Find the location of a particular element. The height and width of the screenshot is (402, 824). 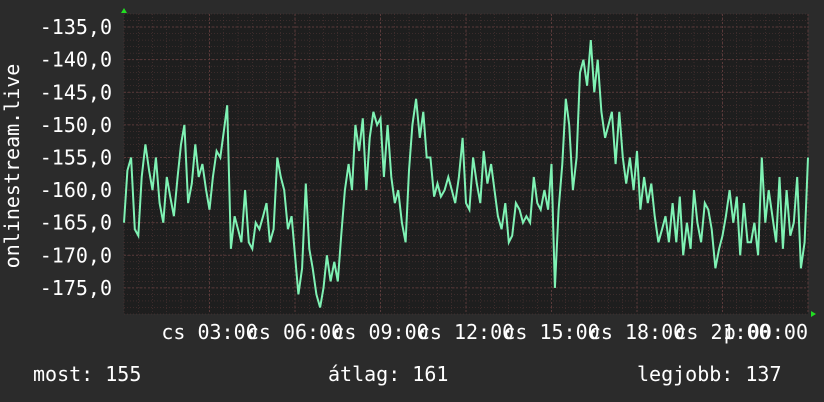

x-axis-arrow is located at coordinates (813, 314).